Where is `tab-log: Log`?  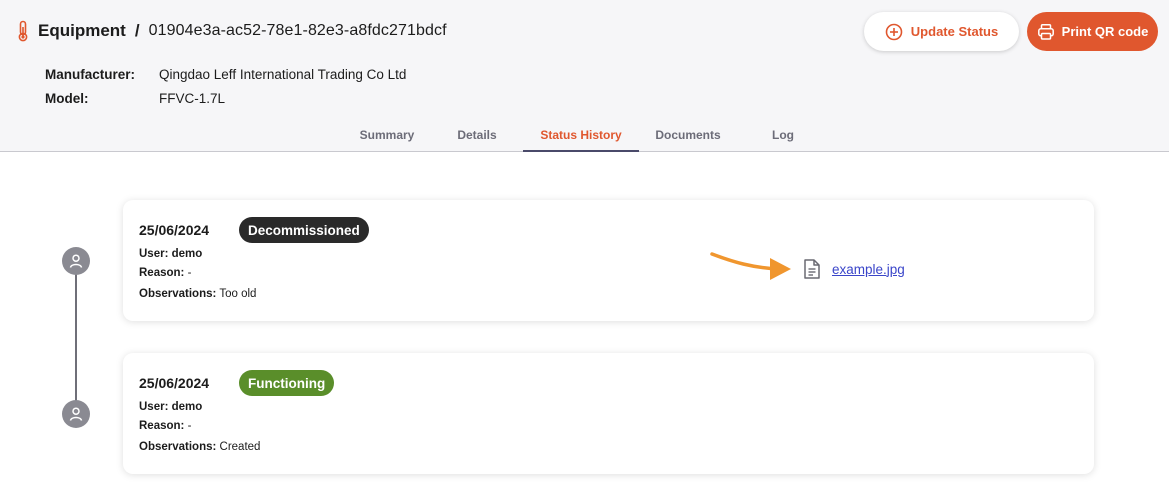 tab-log: Log is located at coordinates (783, 134).